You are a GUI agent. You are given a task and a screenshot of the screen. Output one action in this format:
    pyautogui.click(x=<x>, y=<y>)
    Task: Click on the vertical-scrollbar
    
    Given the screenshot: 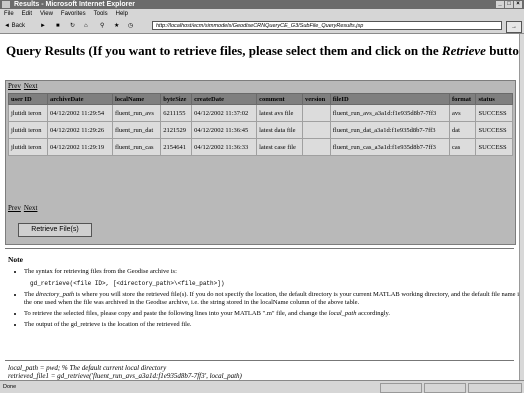 What is the action you would take?
    pyautogui.click(x=521, y=207)
    